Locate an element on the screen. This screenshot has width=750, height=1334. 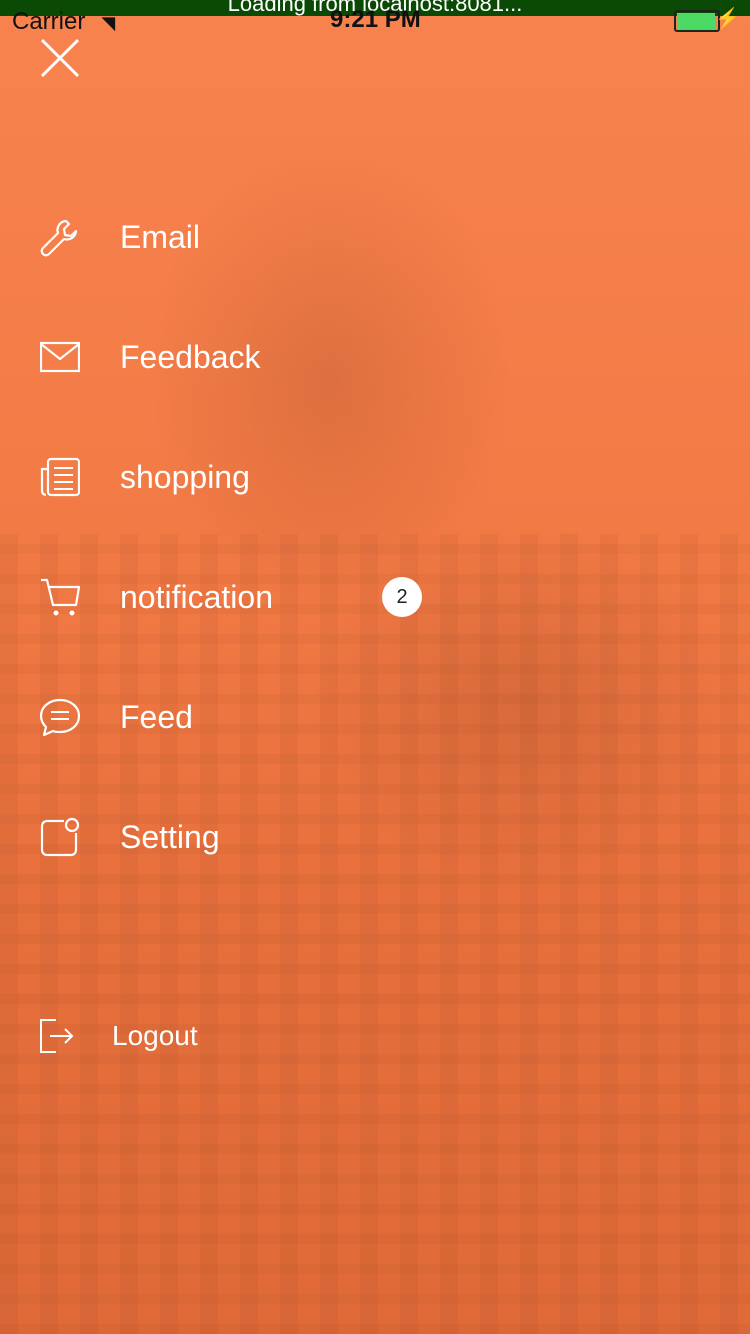
menu-item-email: Email is located at coordinates (250, 237).